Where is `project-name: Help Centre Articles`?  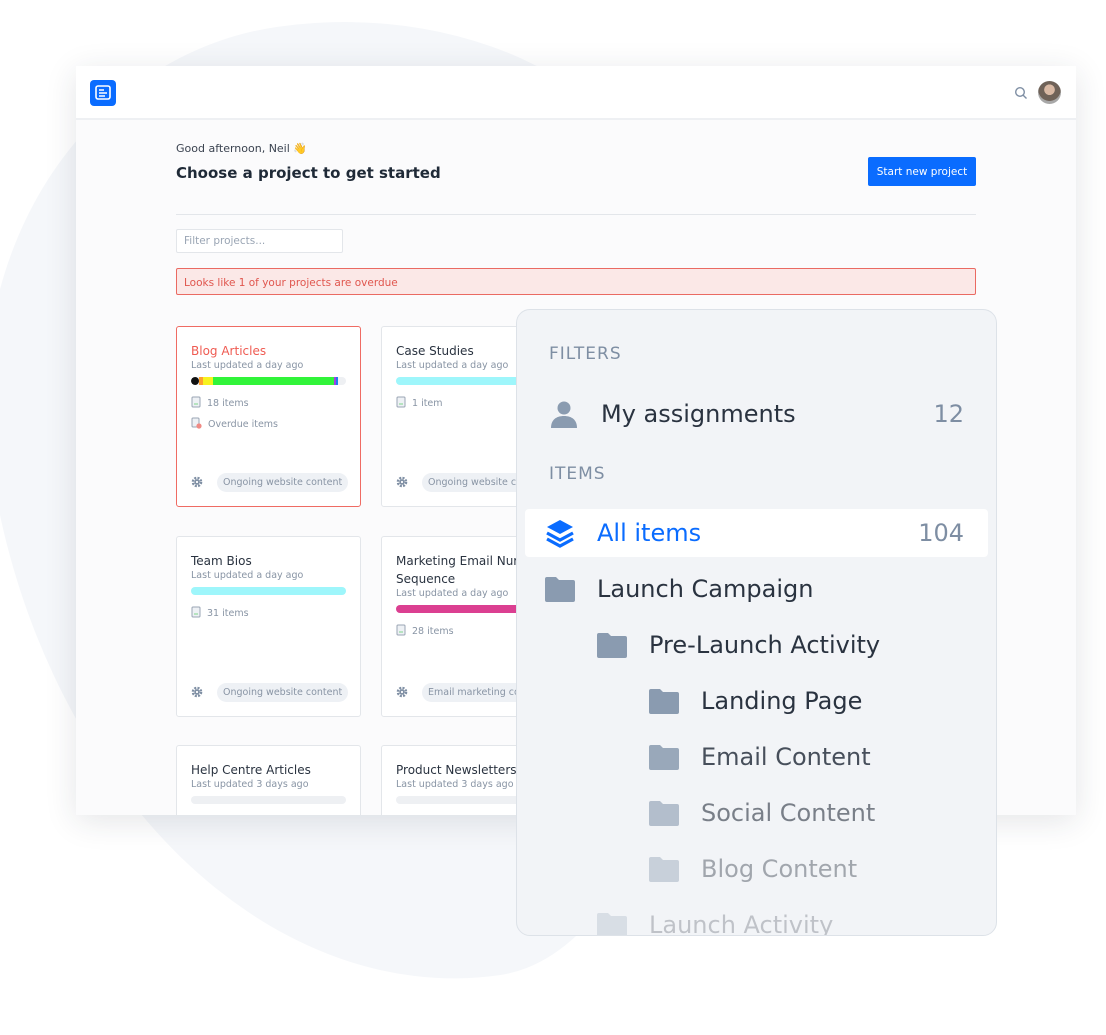 project-name: Help Centre Articles is located at coordinates (251, 770).